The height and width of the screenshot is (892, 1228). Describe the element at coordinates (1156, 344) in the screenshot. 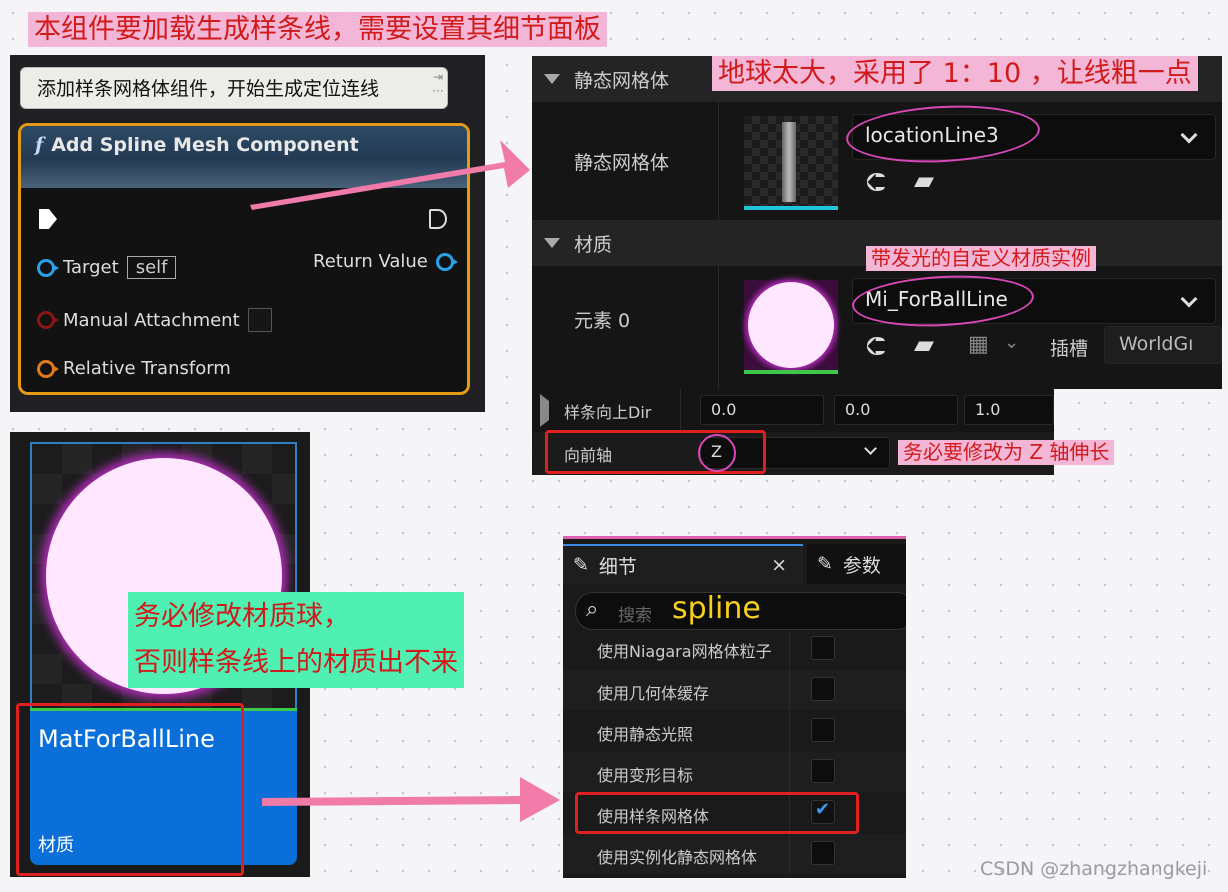

I see `slot-value: WorldGı` at that location.